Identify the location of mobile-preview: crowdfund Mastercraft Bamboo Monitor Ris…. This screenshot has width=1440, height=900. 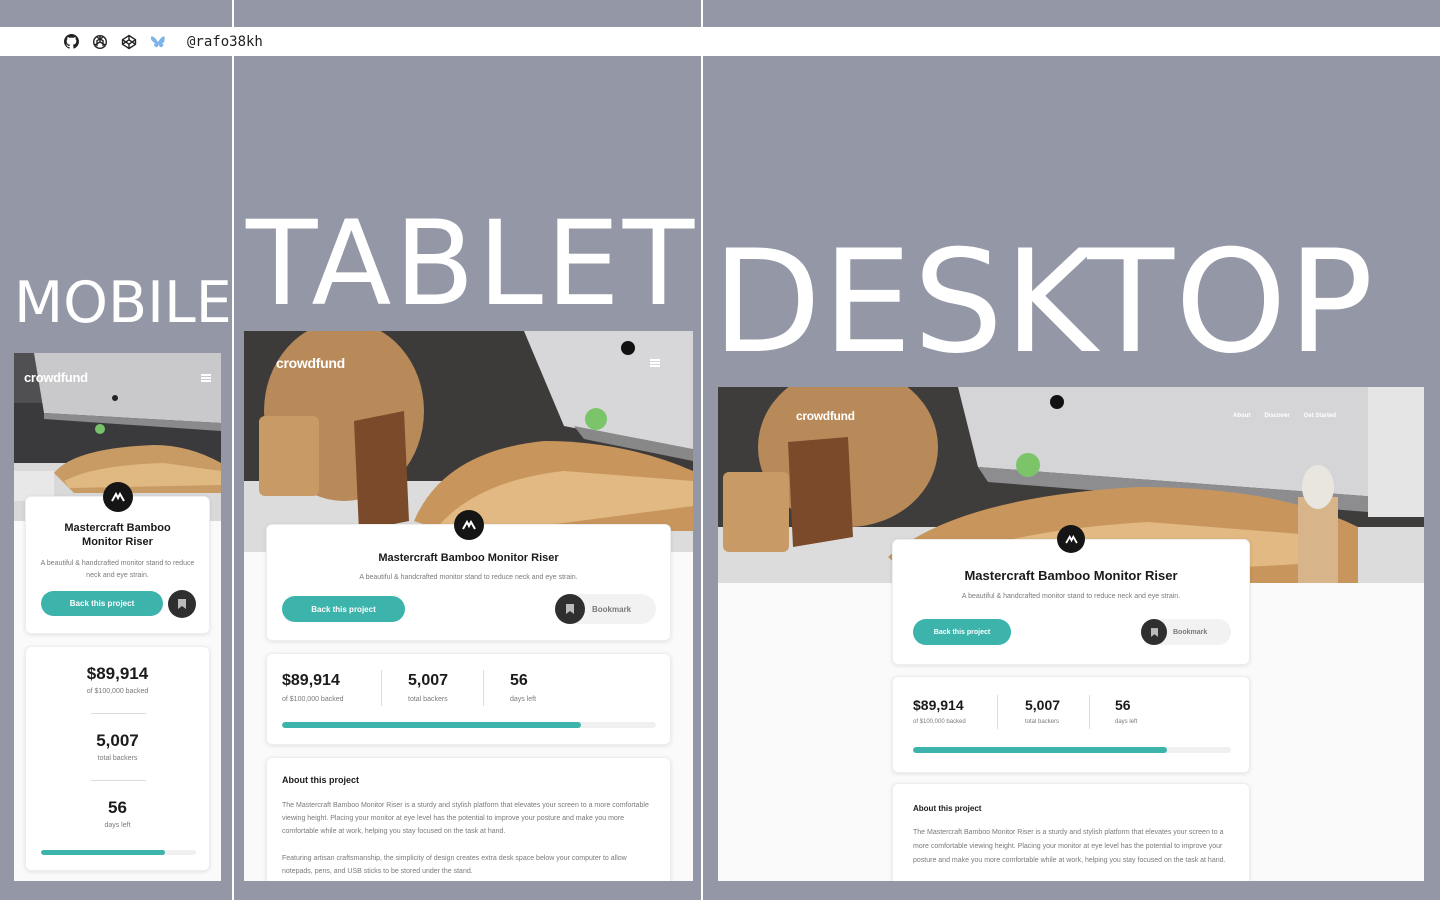
(117, 617).